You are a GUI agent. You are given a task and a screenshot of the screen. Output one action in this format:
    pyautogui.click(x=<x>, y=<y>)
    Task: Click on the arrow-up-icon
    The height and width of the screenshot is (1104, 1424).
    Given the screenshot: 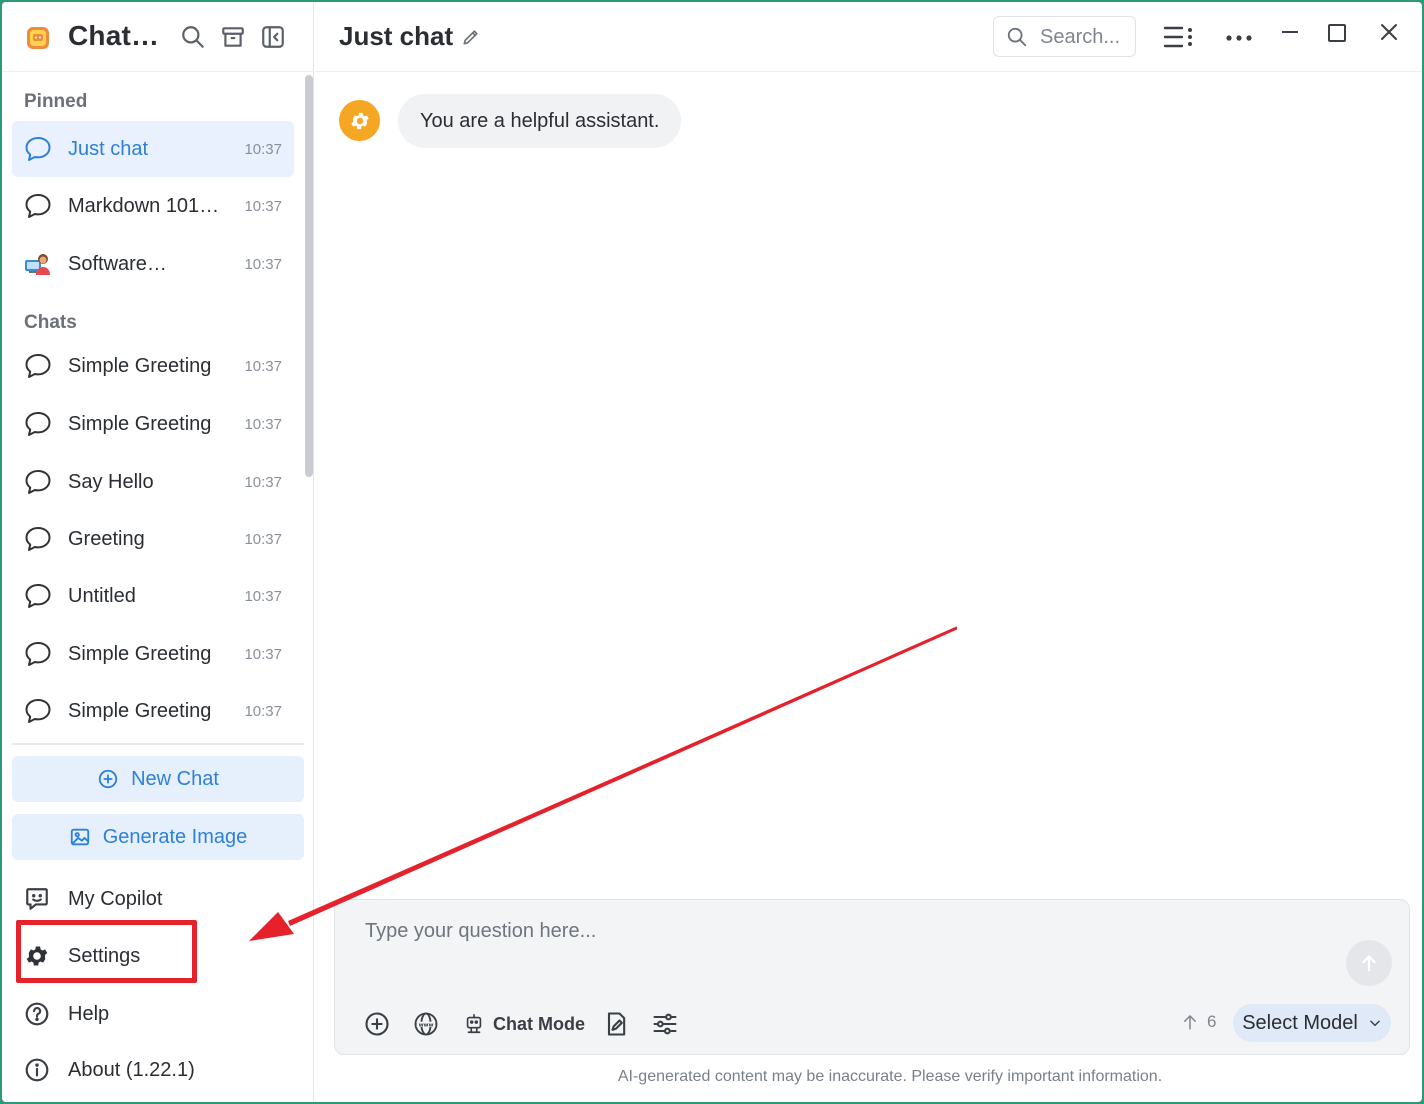 What is the action you would take?
    pyautogui.click(x=1369, y=963)
    